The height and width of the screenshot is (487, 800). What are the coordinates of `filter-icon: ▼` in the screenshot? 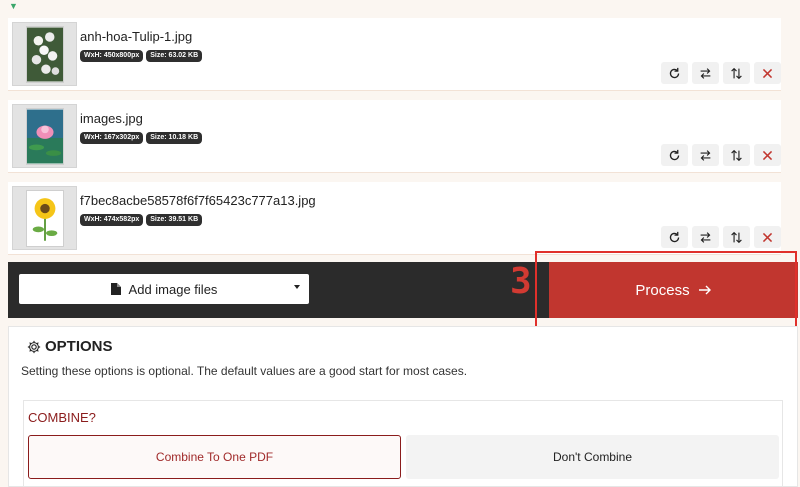 It's located at (13, 6).